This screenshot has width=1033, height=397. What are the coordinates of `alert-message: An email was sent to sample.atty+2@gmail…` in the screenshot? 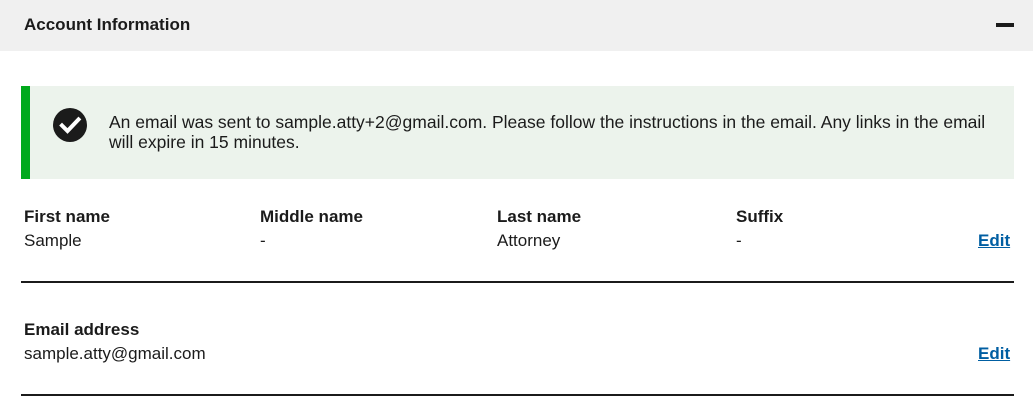 It's located at (547, 132).